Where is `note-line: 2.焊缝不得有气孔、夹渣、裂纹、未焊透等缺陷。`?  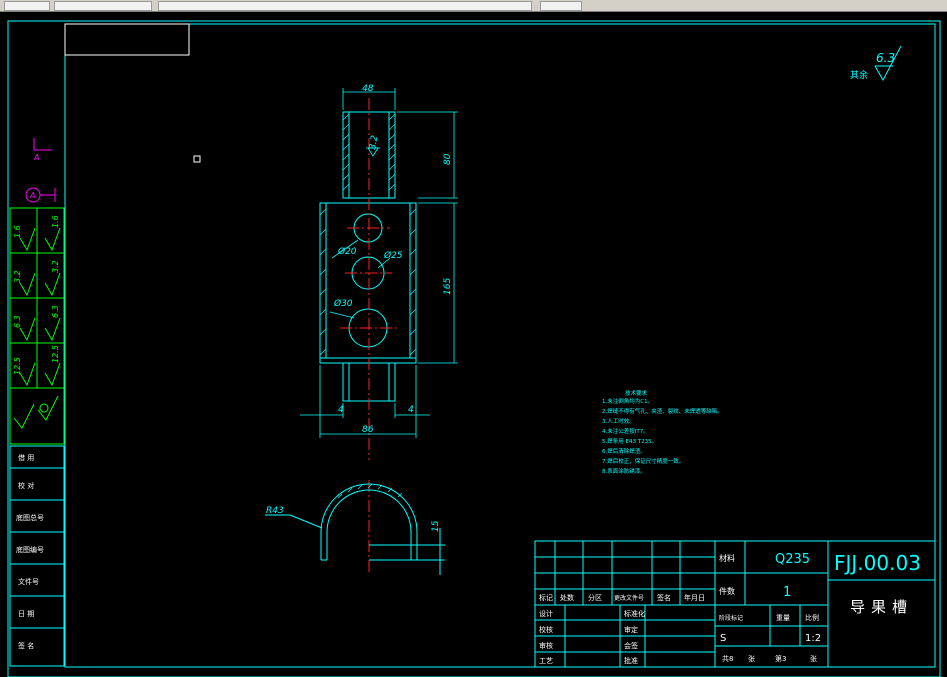 note-line: 2.焊缝不得有气孔、夹渣、裂纹、未焊透等缺陷。 is located at coordinates (662, 411).